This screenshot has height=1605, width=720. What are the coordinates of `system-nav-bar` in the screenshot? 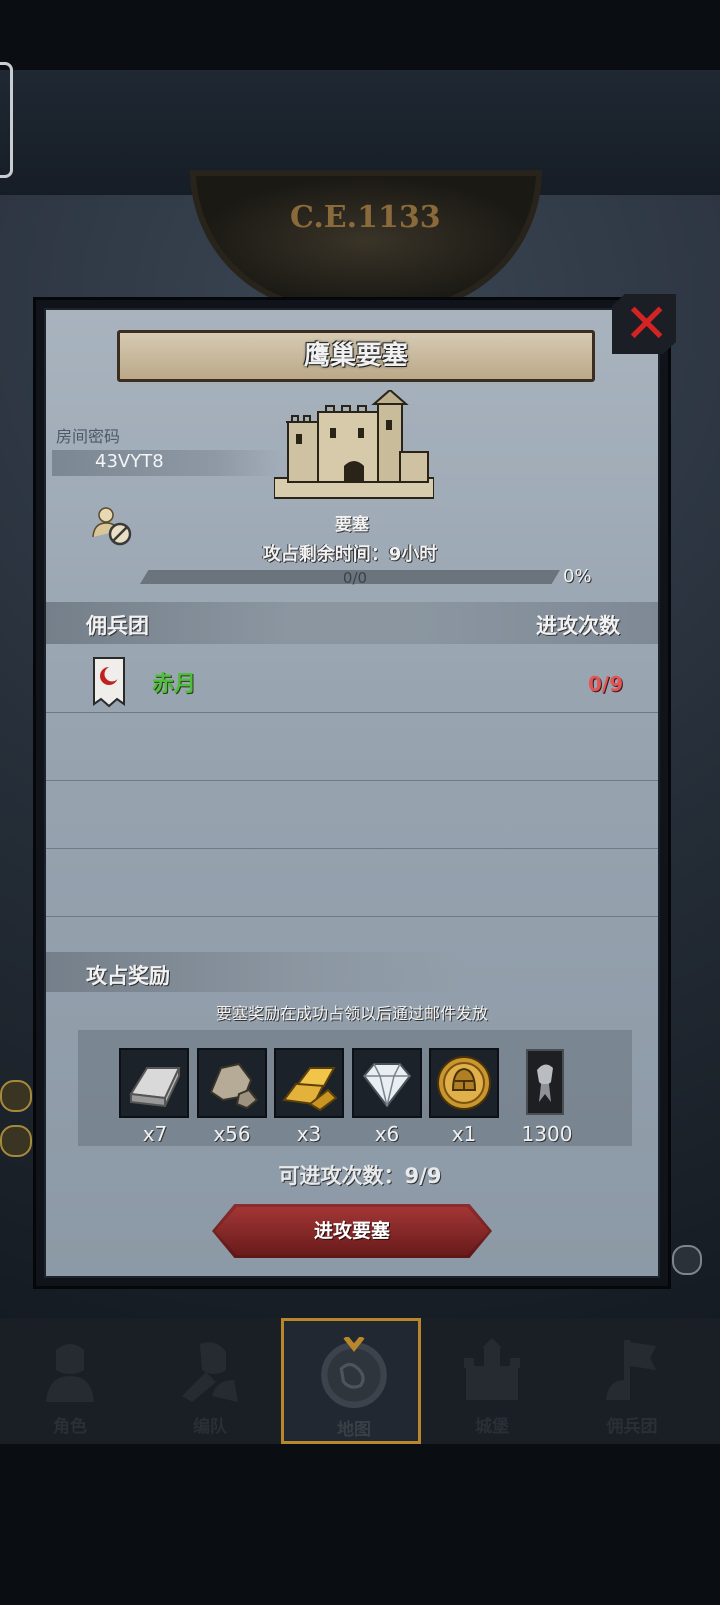 It's located at (360, 1524).